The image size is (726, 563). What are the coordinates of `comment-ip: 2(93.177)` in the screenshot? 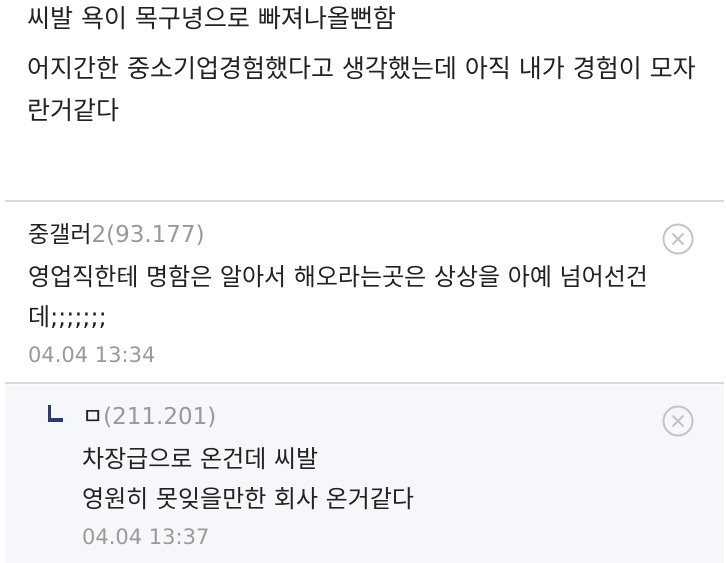 It's located at (148, 235).